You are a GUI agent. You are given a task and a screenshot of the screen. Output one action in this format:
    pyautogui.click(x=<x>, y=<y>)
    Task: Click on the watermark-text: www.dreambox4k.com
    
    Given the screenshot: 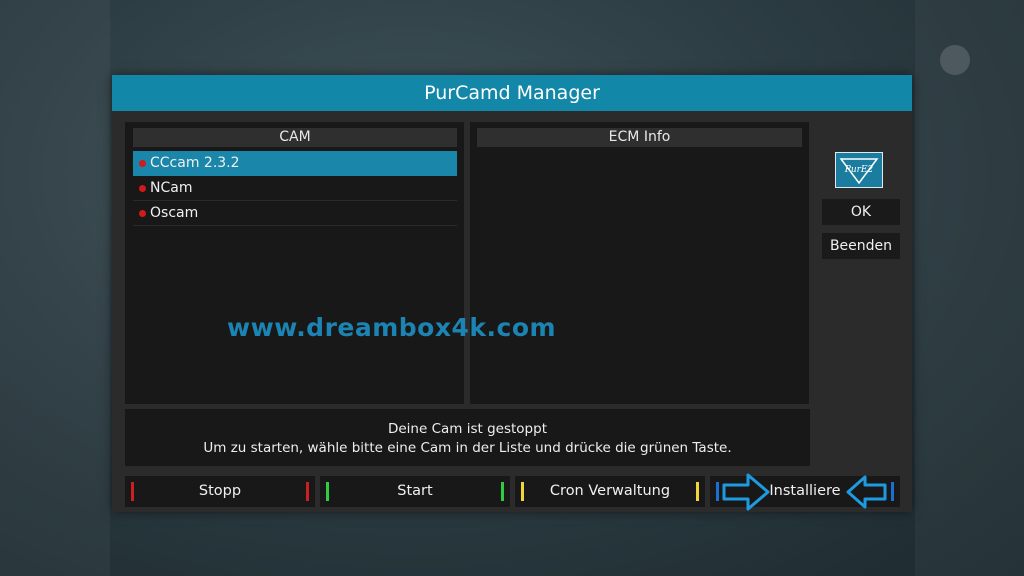 What is the action you would take?
    pyautogui.click(x=392, y=327)
    